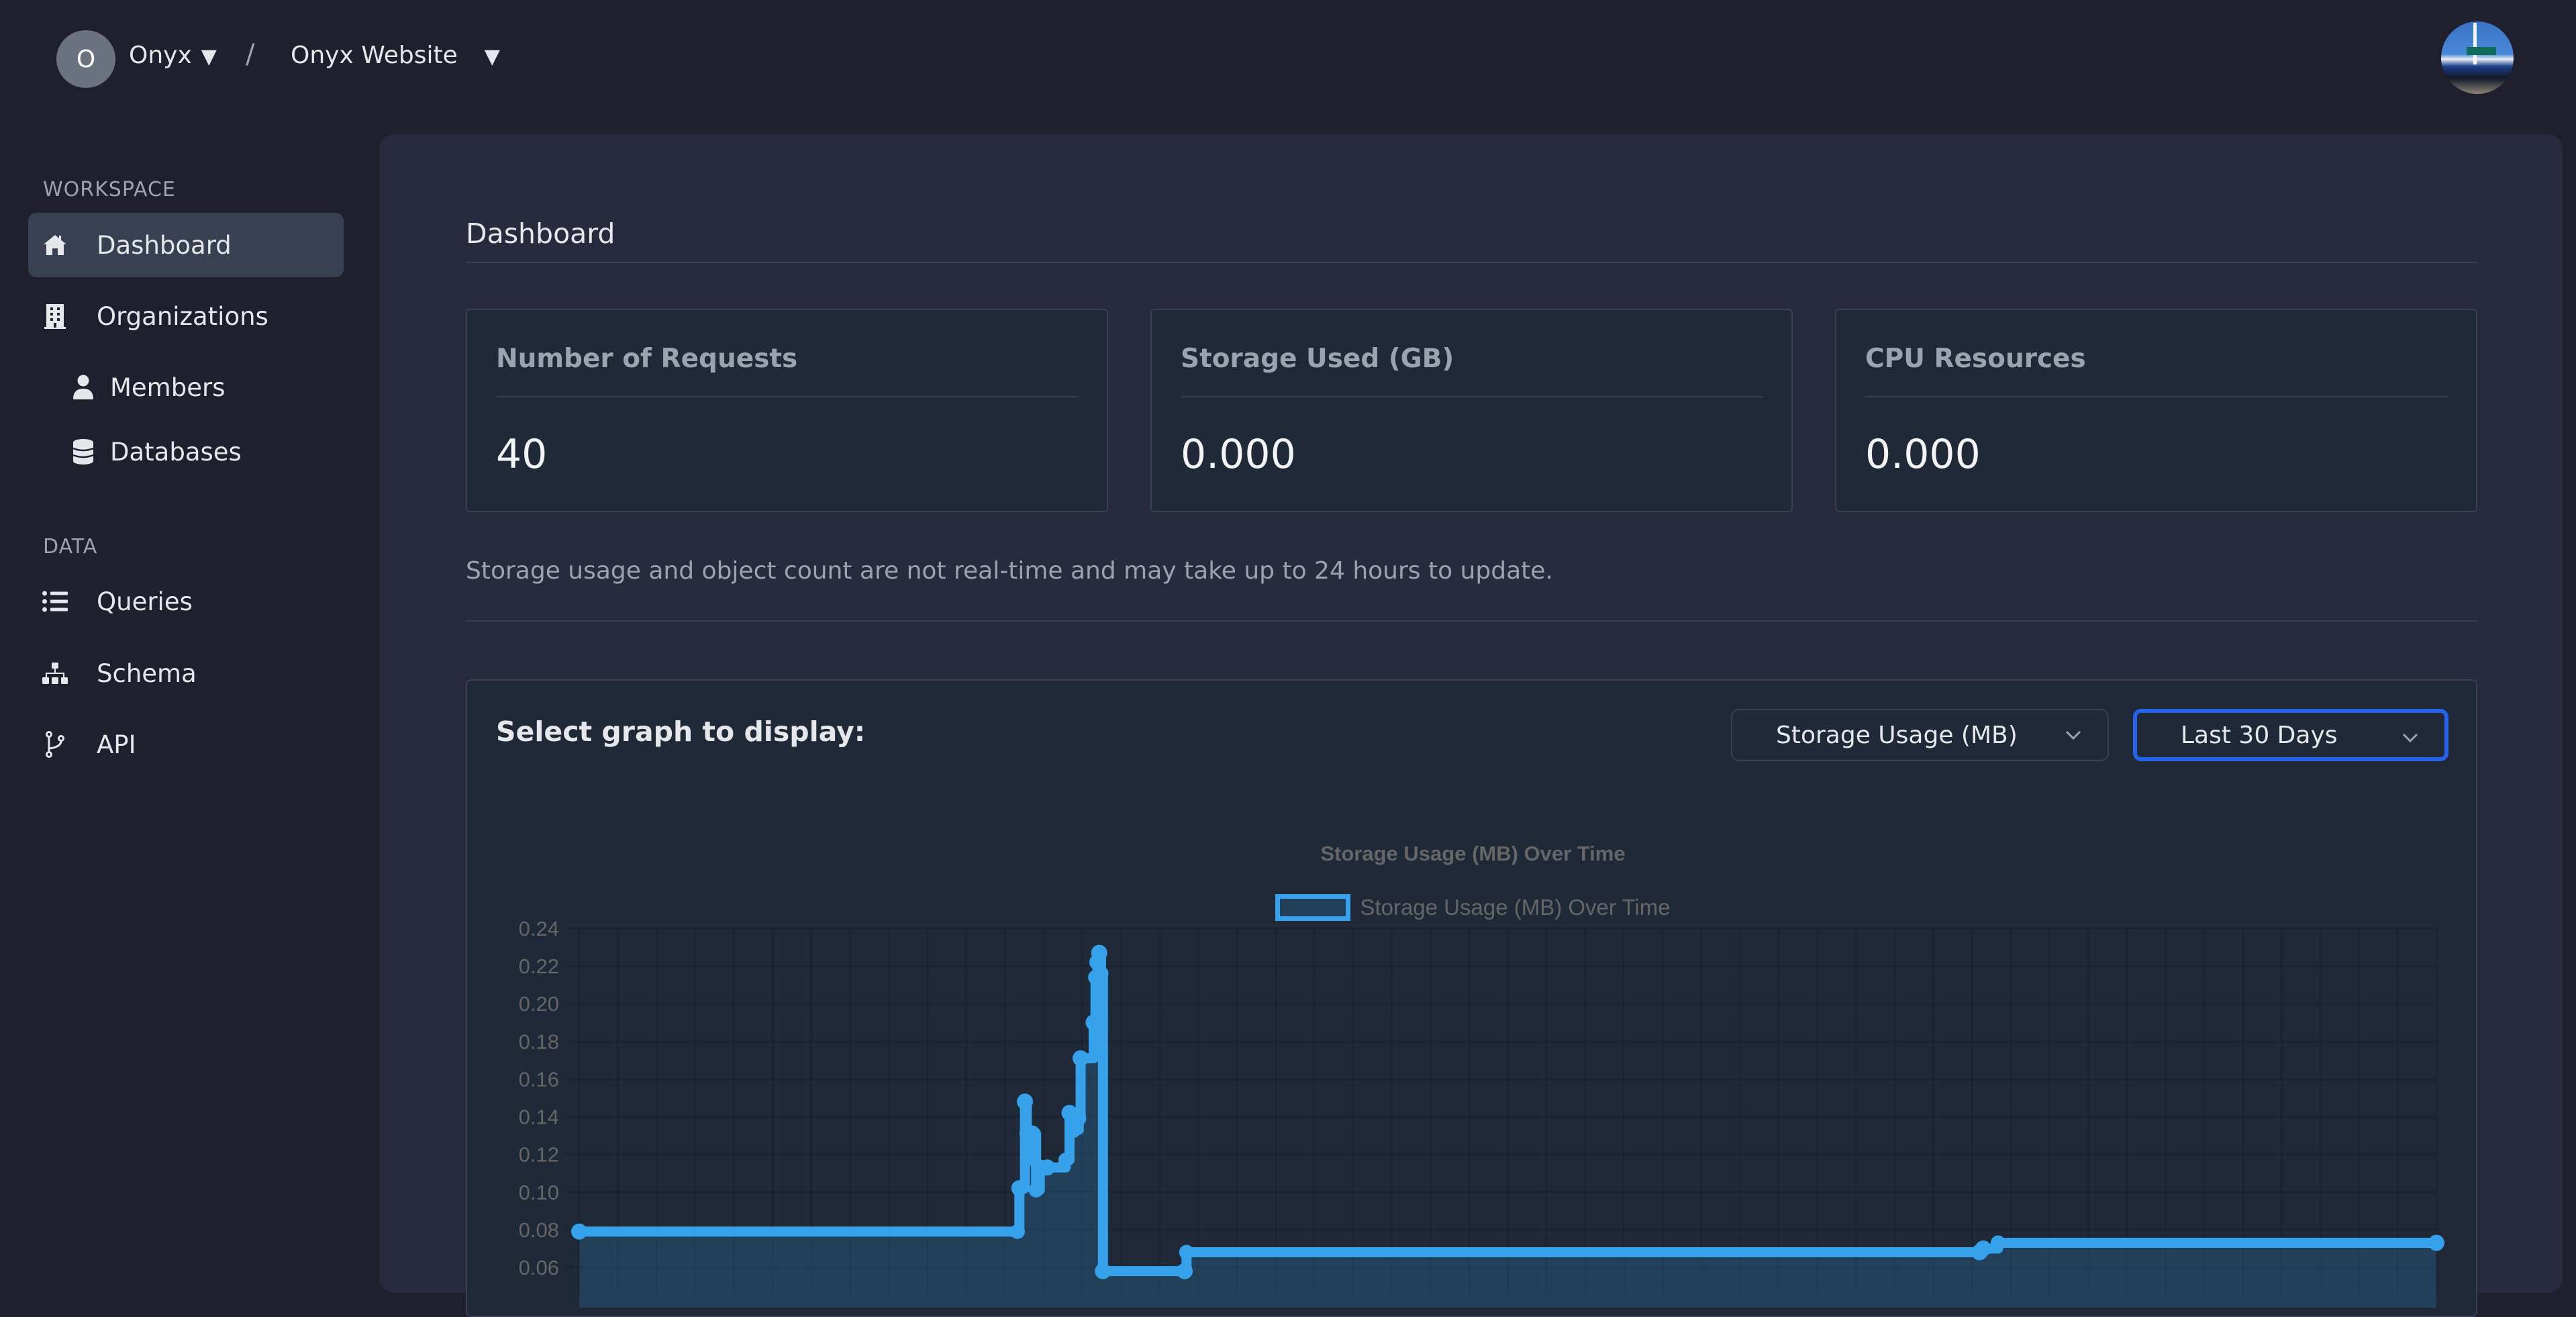 This screenshot has height=1317, width=2576. Describe the element at coordinates (1471, 621) in the screenshot. I see `note-divider` at that location.